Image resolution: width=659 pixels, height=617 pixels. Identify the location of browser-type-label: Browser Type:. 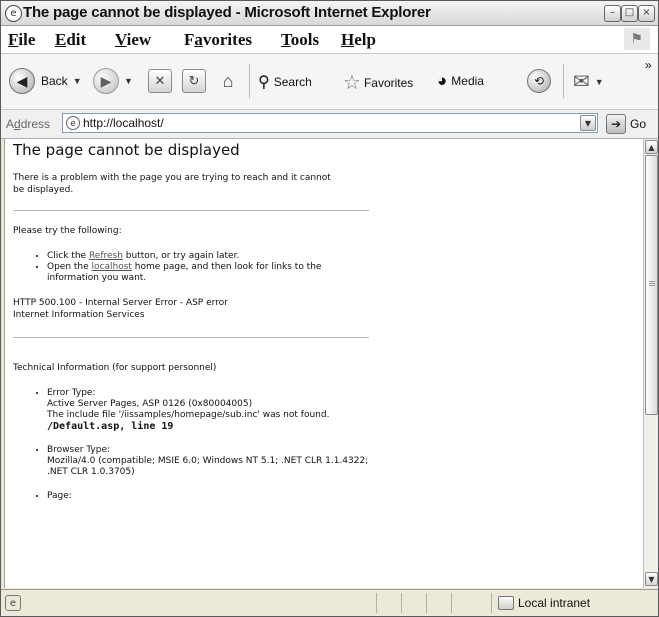
(79, 450).